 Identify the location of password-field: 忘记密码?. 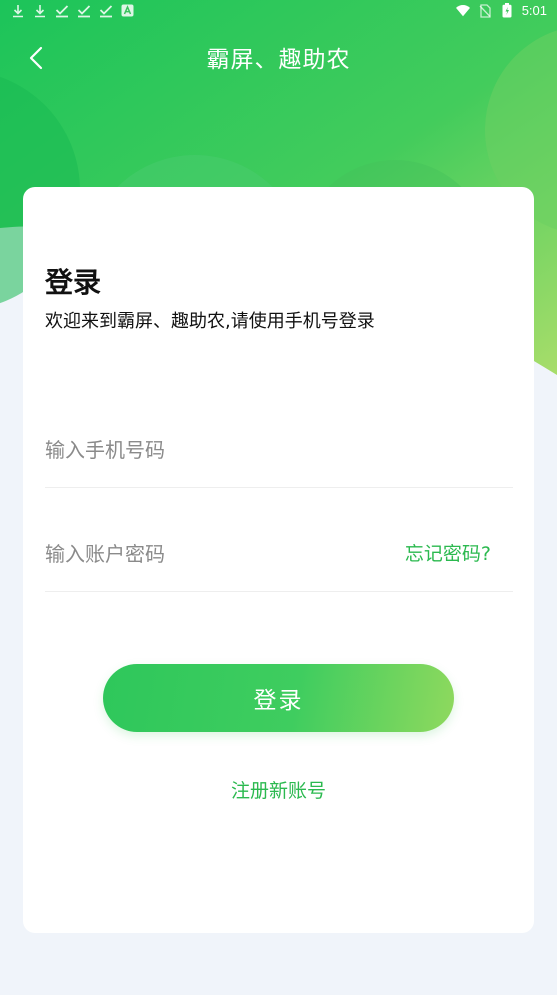
(279, 554).